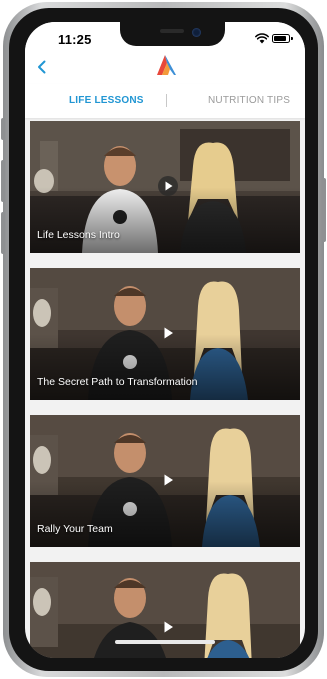  What do you see at coordinates (75, 529) in the screenshot?
I see `video-title: Rally Your Team` at bounding box center [75, 529].